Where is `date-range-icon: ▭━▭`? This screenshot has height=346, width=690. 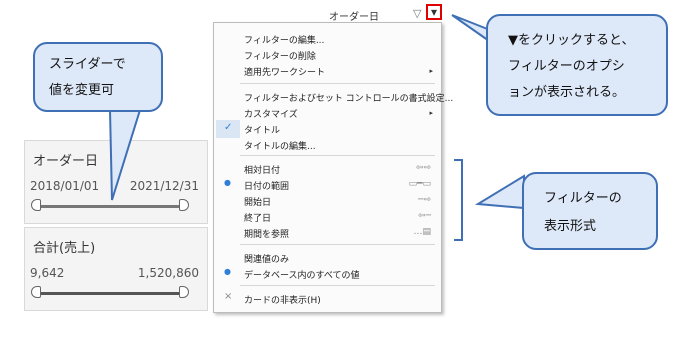
date-range-icon: ▭━▭ is located at coordinates (419, 184).